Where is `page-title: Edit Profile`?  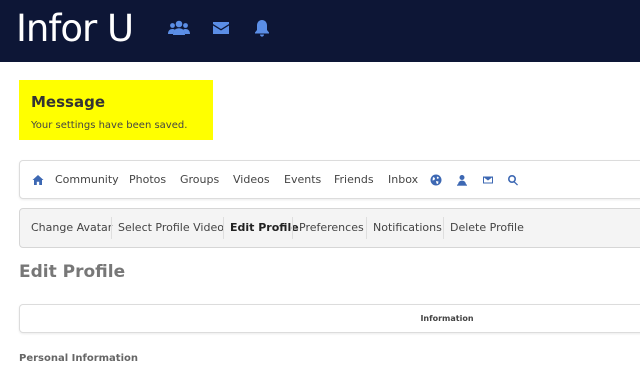
page-title: Edit Profile is located at coordinates (72, 272).